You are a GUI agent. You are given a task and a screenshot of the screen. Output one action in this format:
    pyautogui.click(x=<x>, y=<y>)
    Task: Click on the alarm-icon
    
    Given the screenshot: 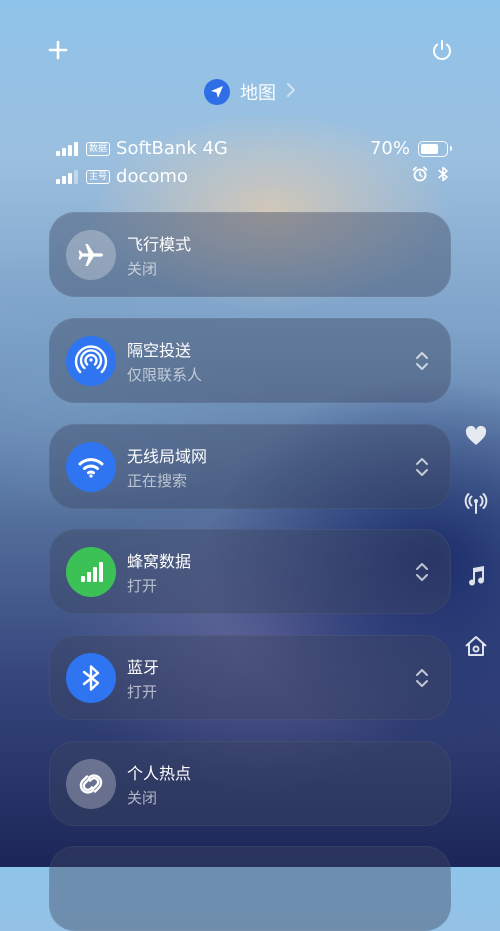 What is the action you would take?
    pyautogui.click(x=420, y=176)
    